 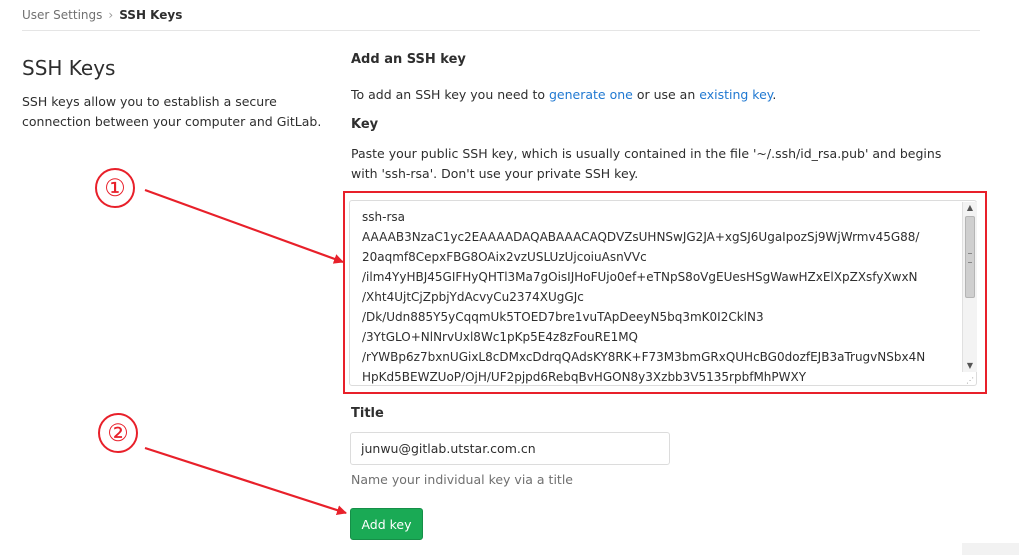 I want to click on form-heading: Add an SSH key, so click(x=408, y=59).